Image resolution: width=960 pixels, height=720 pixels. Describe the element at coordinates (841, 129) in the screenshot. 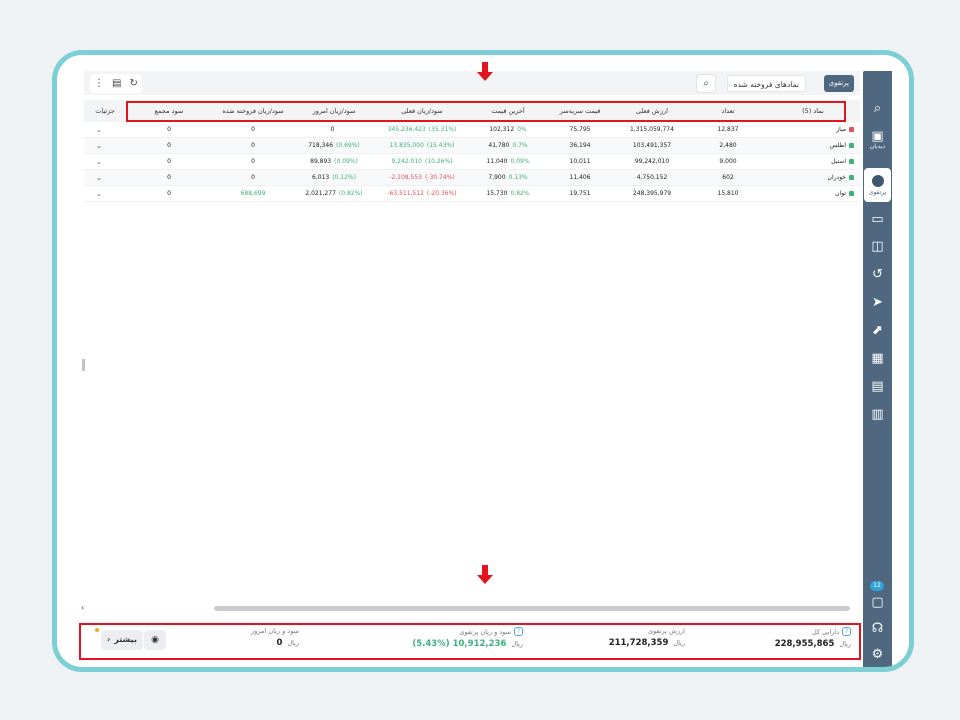

I see `symbol-name: میاز` at that location.